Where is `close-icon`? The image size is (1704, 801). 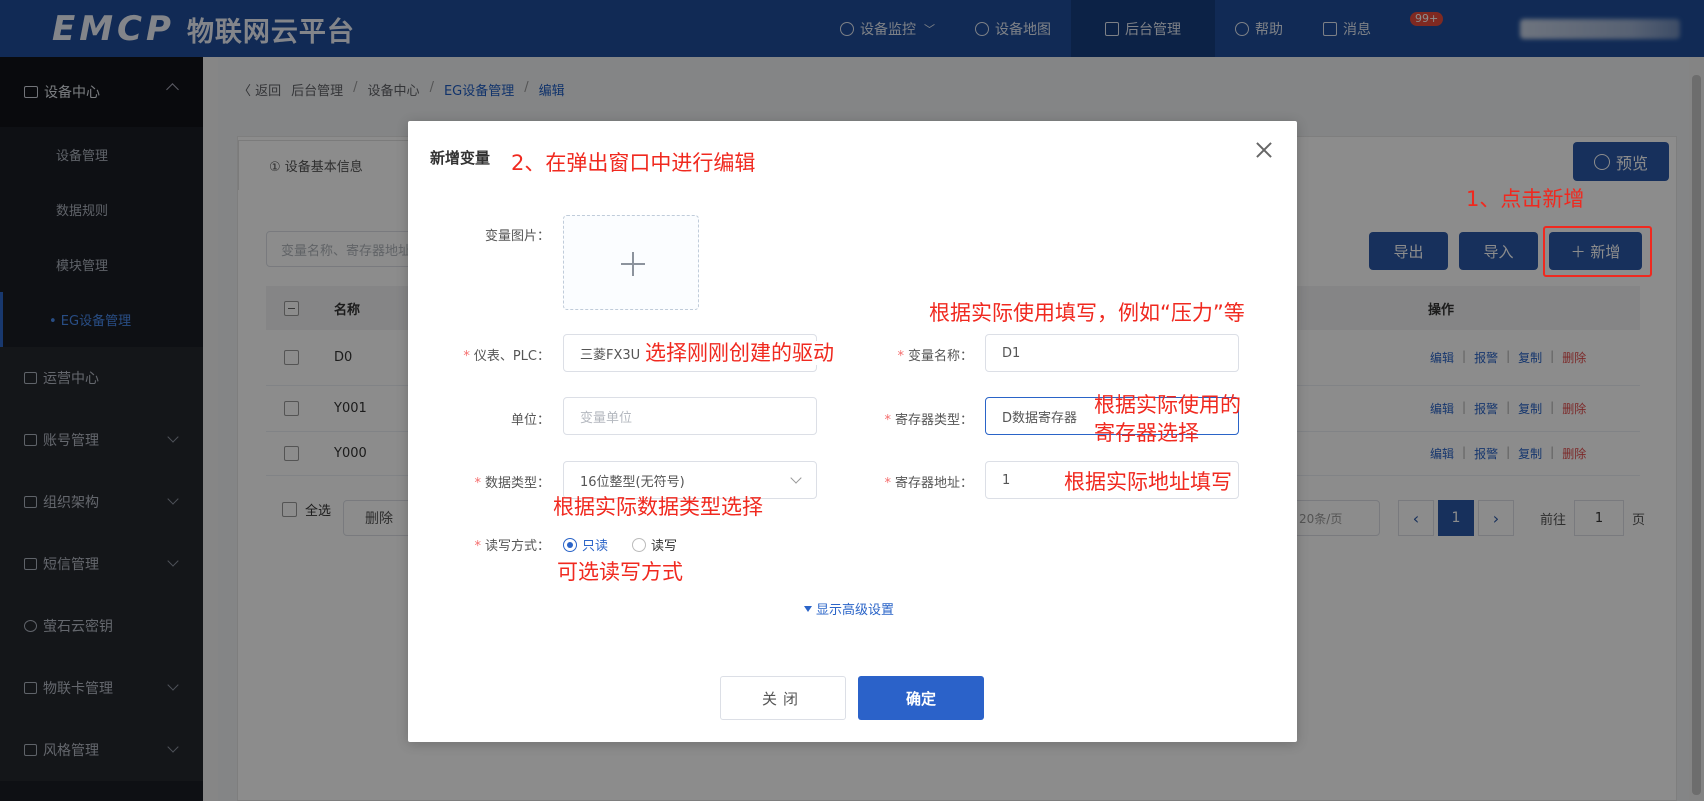
close-icon is located at coordinates (1264, 150).